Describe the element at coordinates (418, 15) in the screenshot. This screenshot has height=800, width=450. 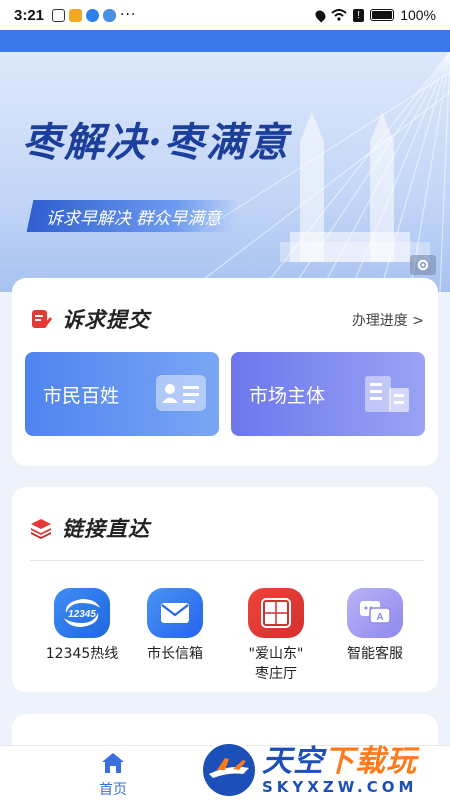
I see `battery-text: 100%` at that location.